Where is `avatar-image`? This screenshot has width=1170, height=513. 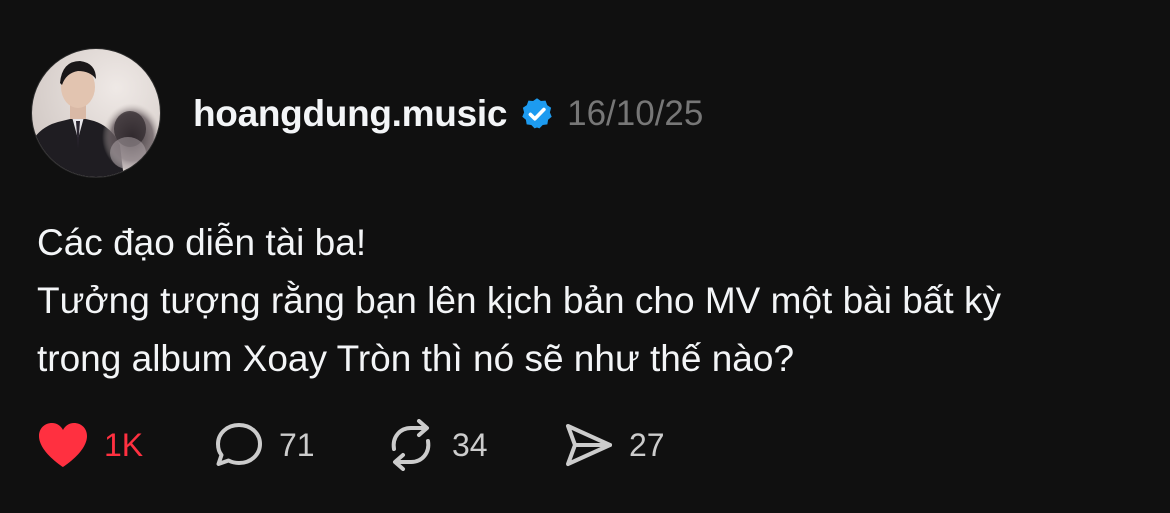 avatar-image is located at coordinates (96, 113).